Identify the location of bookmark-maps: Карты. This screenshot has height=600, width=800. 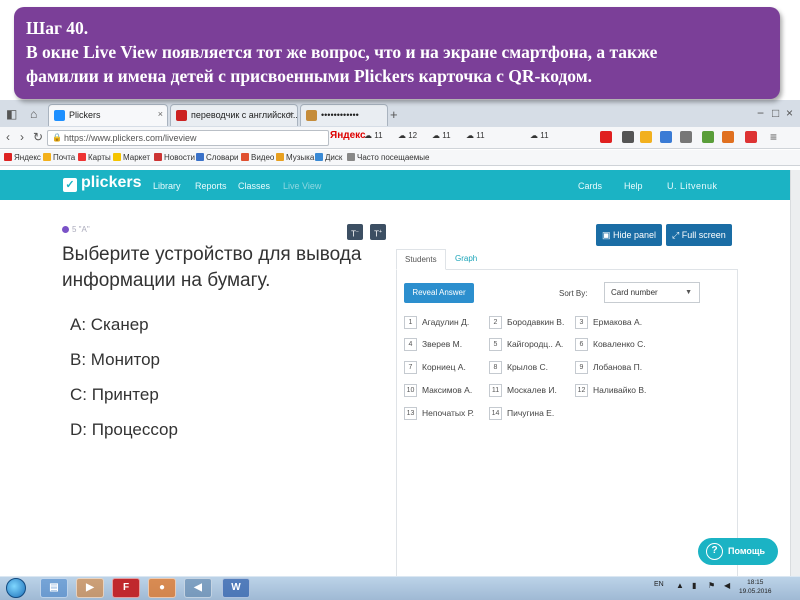
(94, 157).